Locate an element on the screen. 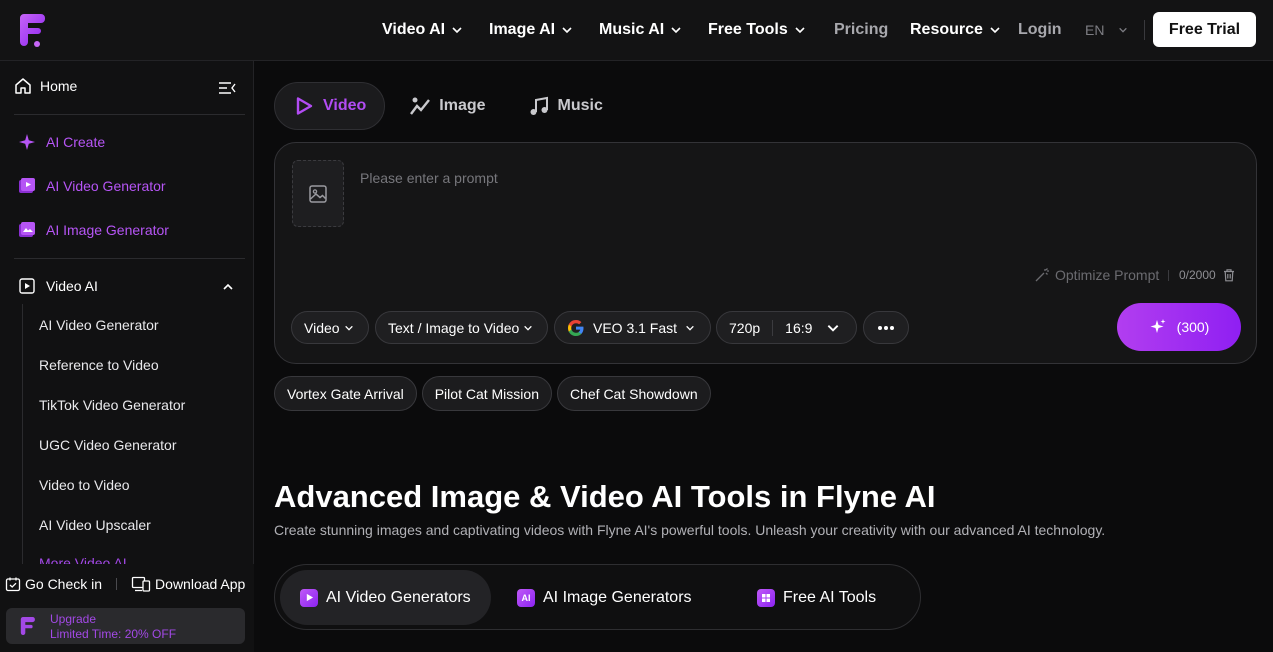 The height and width of the screenshot is (652, 1273). nav-video-ai: Video AI is located at coordinates (422, 30).